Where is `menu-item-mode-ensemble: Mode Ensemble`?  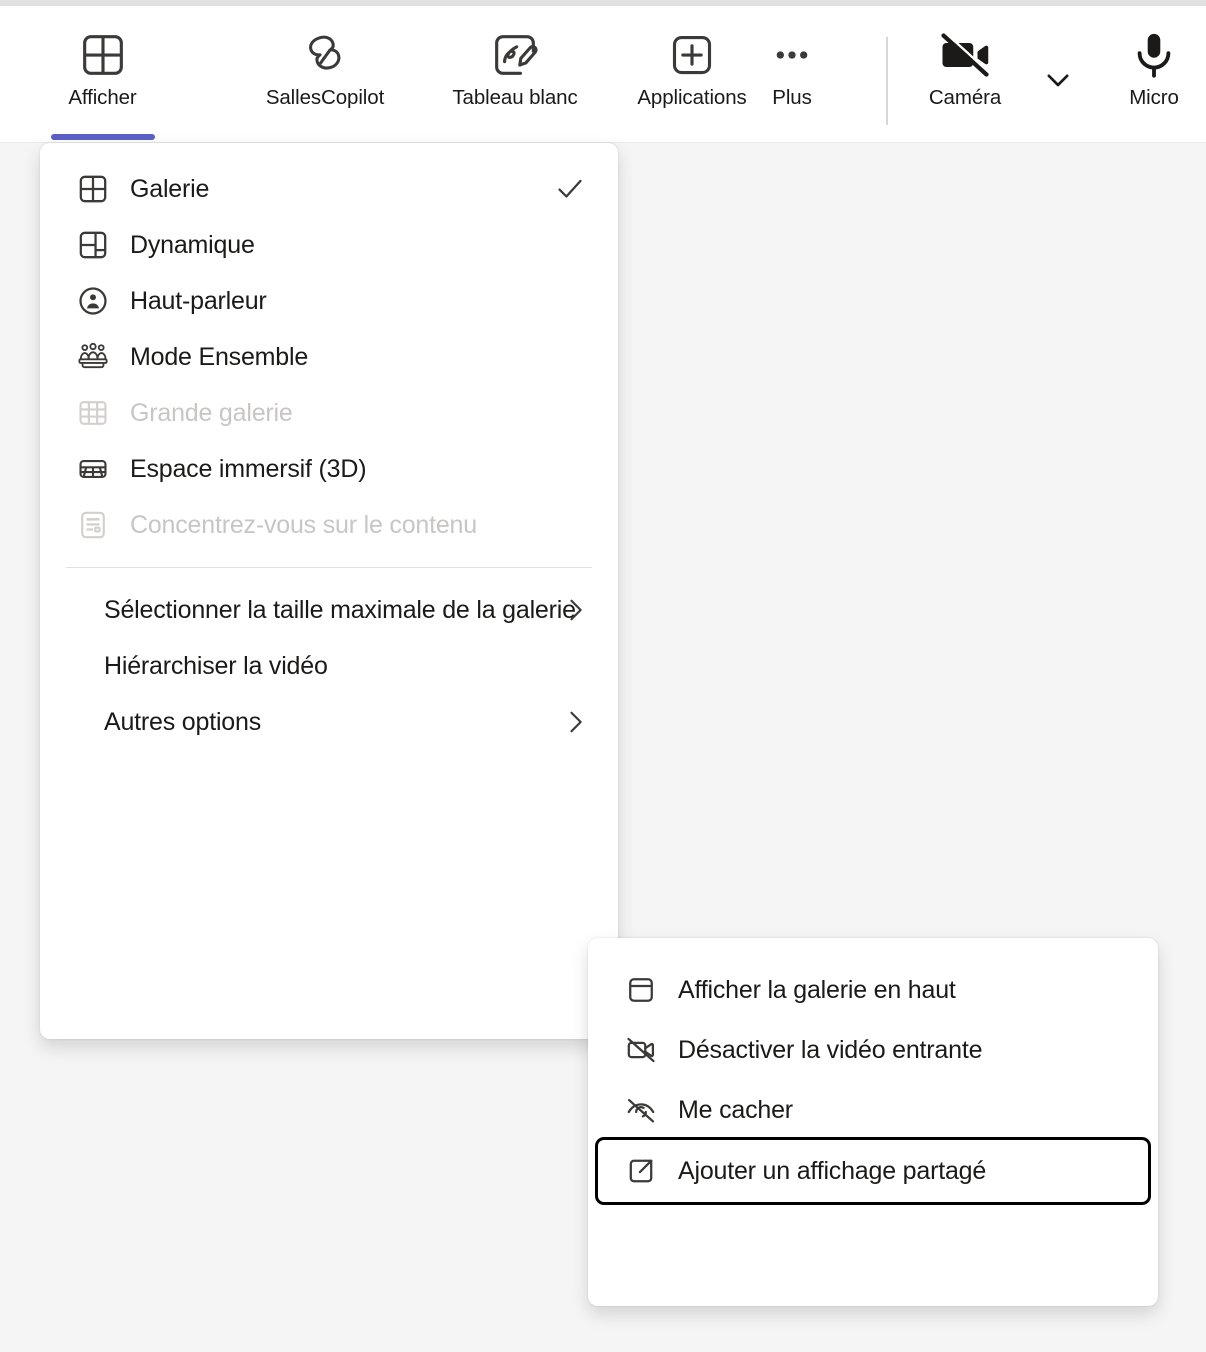 menu-item-mode-ensemble: Mode Ensemble is located at coordinates (329, 357).